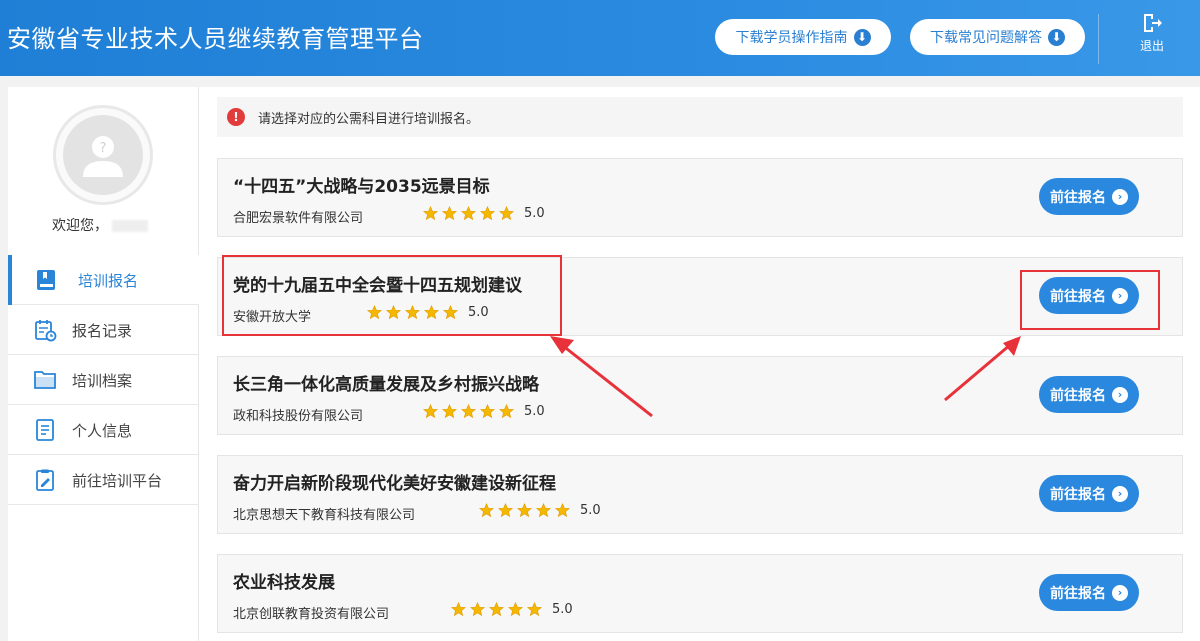  I want to click on download-faq-button: 下载常见问题解答 ⬇, so click(997, 37).